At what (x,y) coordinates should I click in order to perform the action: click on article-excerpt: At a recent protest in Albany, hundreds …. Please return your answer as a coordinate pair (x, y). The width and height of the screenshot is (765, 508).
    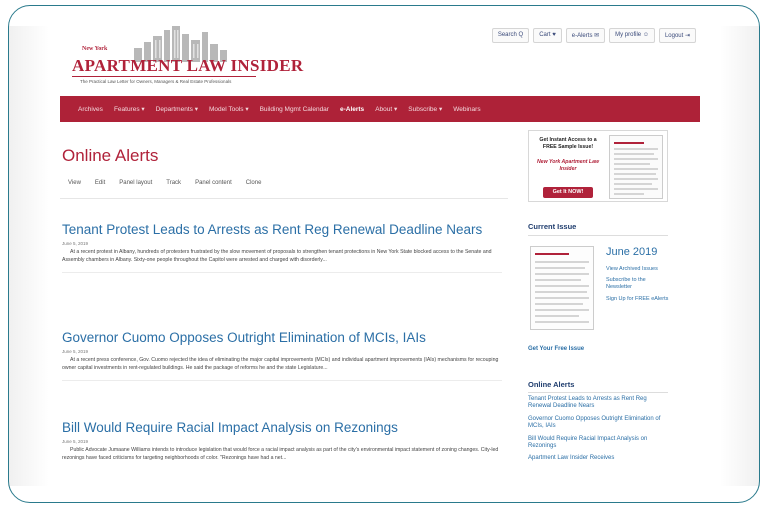
    Looking at the image, I should click on (277, 256).